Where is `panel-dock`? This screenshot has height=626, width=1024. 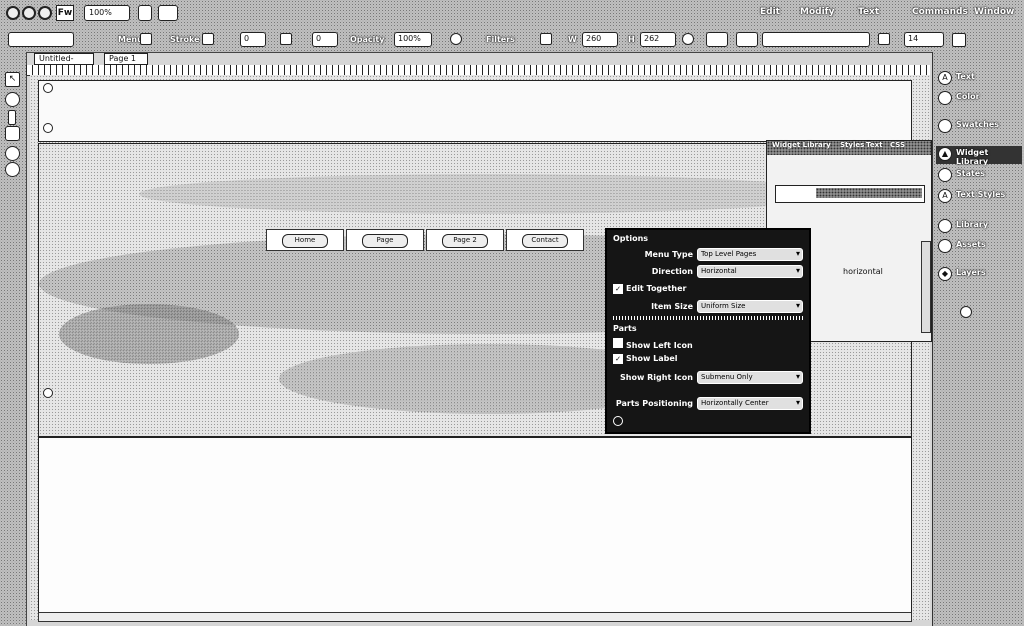 panel-dock is located at coordinates (978, 339).